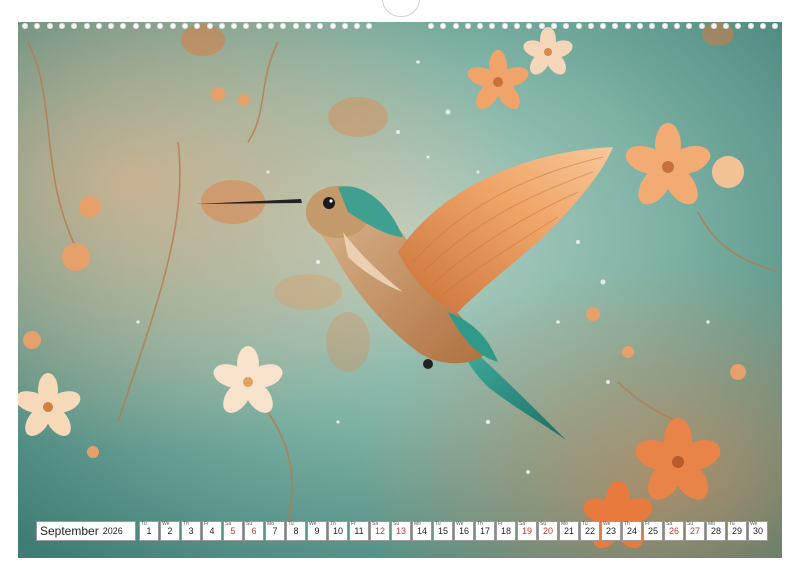 The height and width of the screenshot is (577, 800). I want to click on day-number: 30, so click(757, 531).